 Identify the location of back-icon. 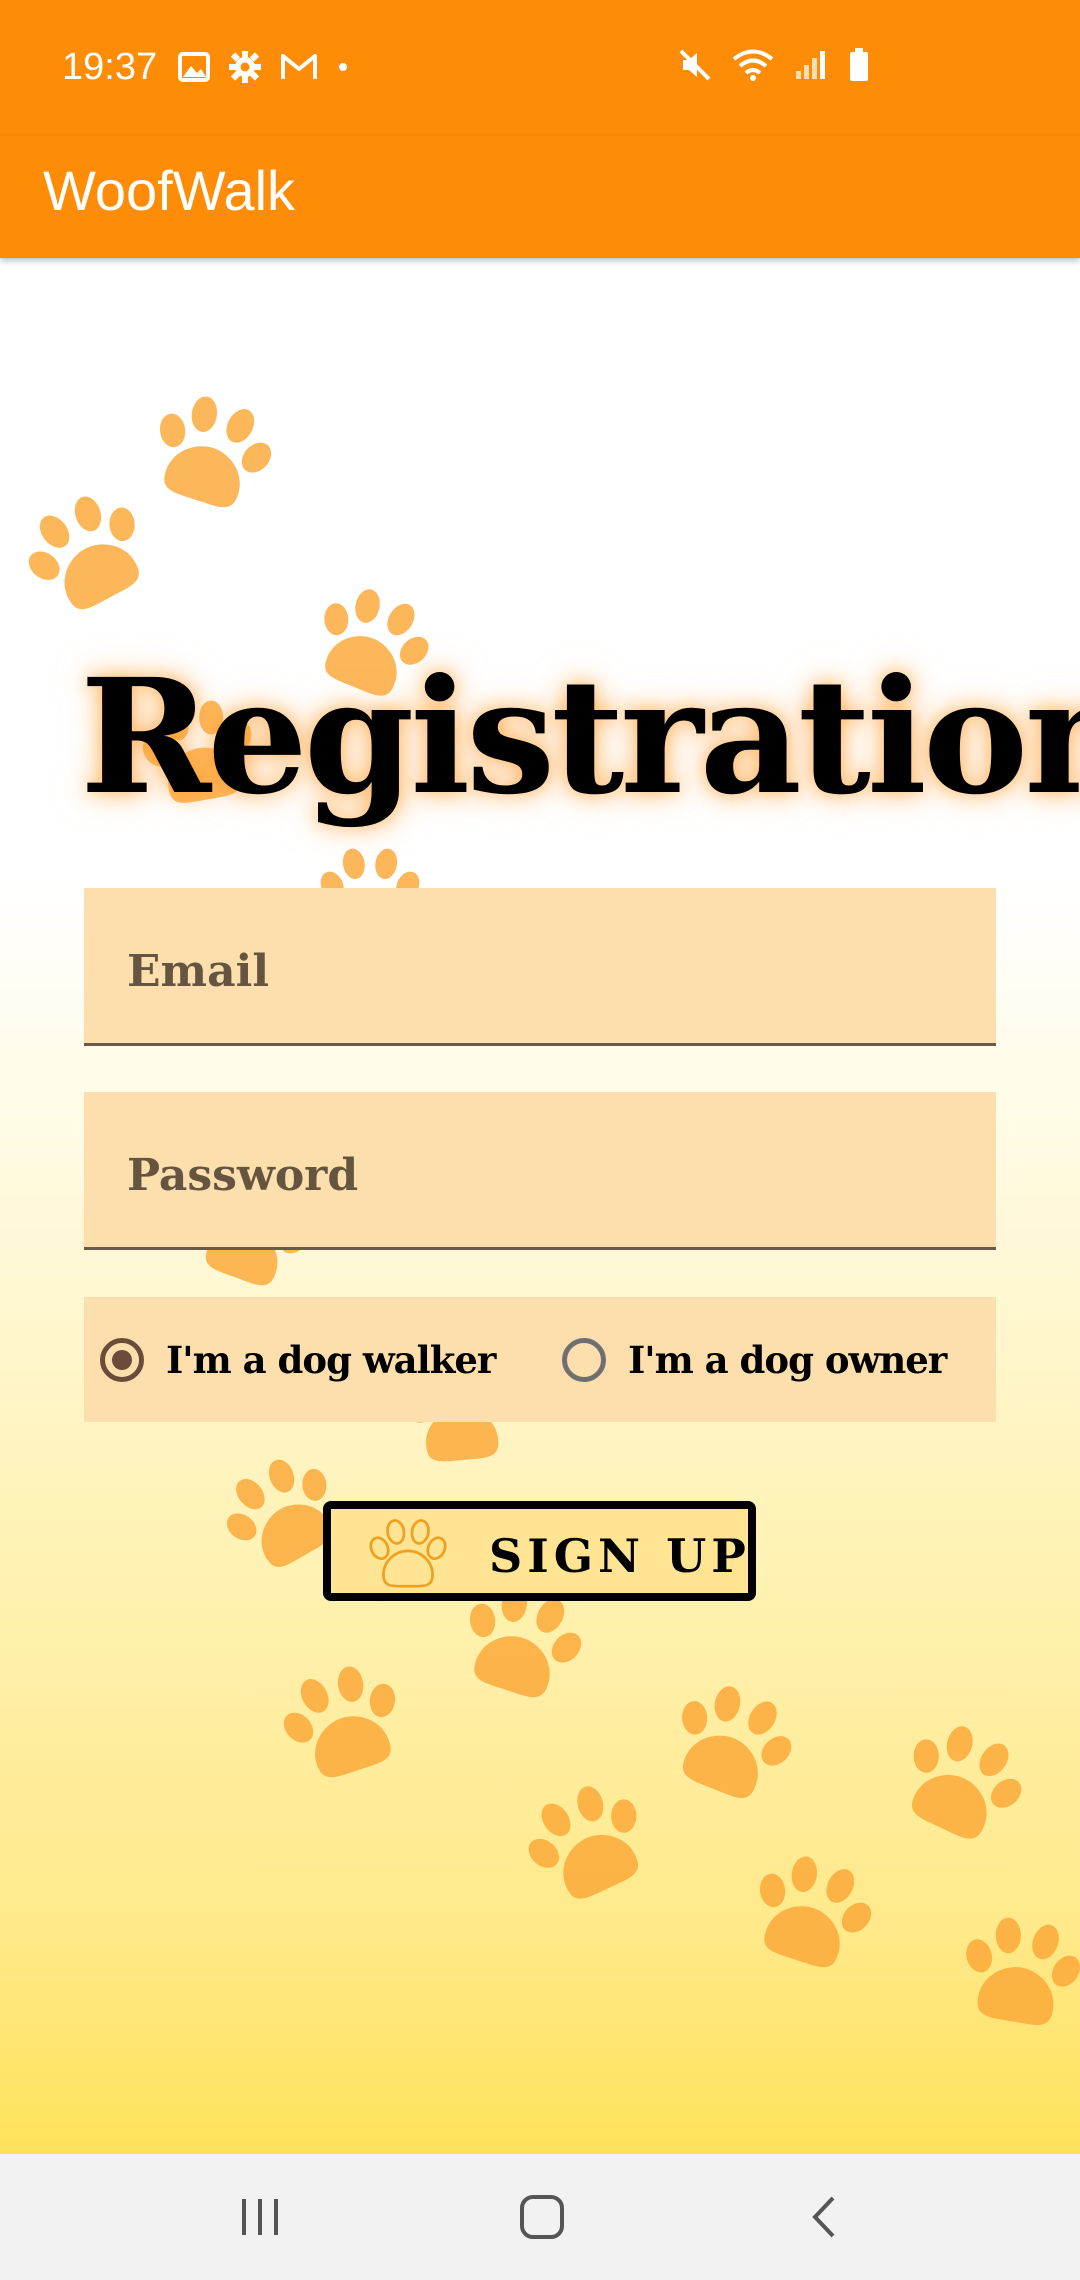
(823, 2217).